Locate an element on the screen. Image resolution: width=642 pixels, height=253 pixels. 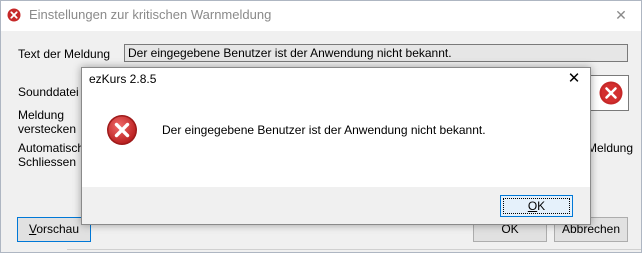
focus-ring is located at coordinates (536, 206).